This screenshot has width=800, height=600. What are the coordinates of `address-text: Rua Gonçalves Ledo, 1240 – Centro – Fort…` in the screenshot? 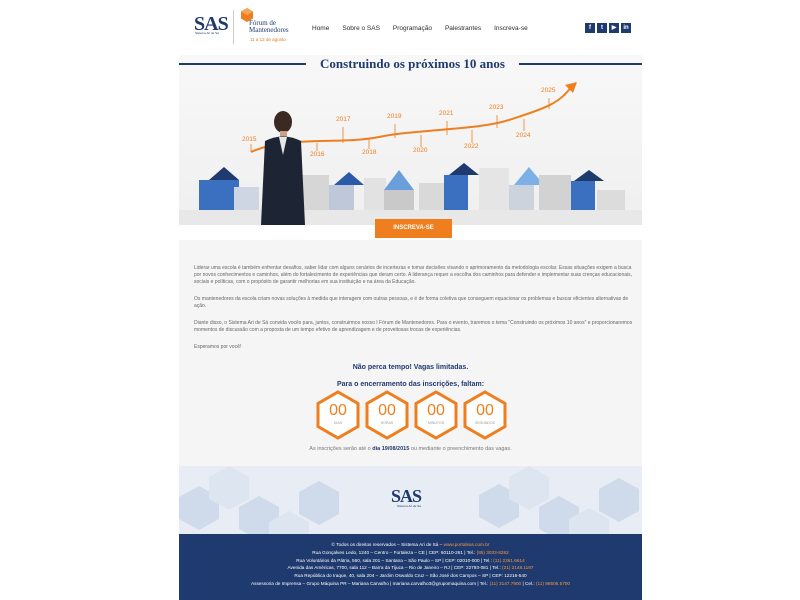 It's located at (394, 552).